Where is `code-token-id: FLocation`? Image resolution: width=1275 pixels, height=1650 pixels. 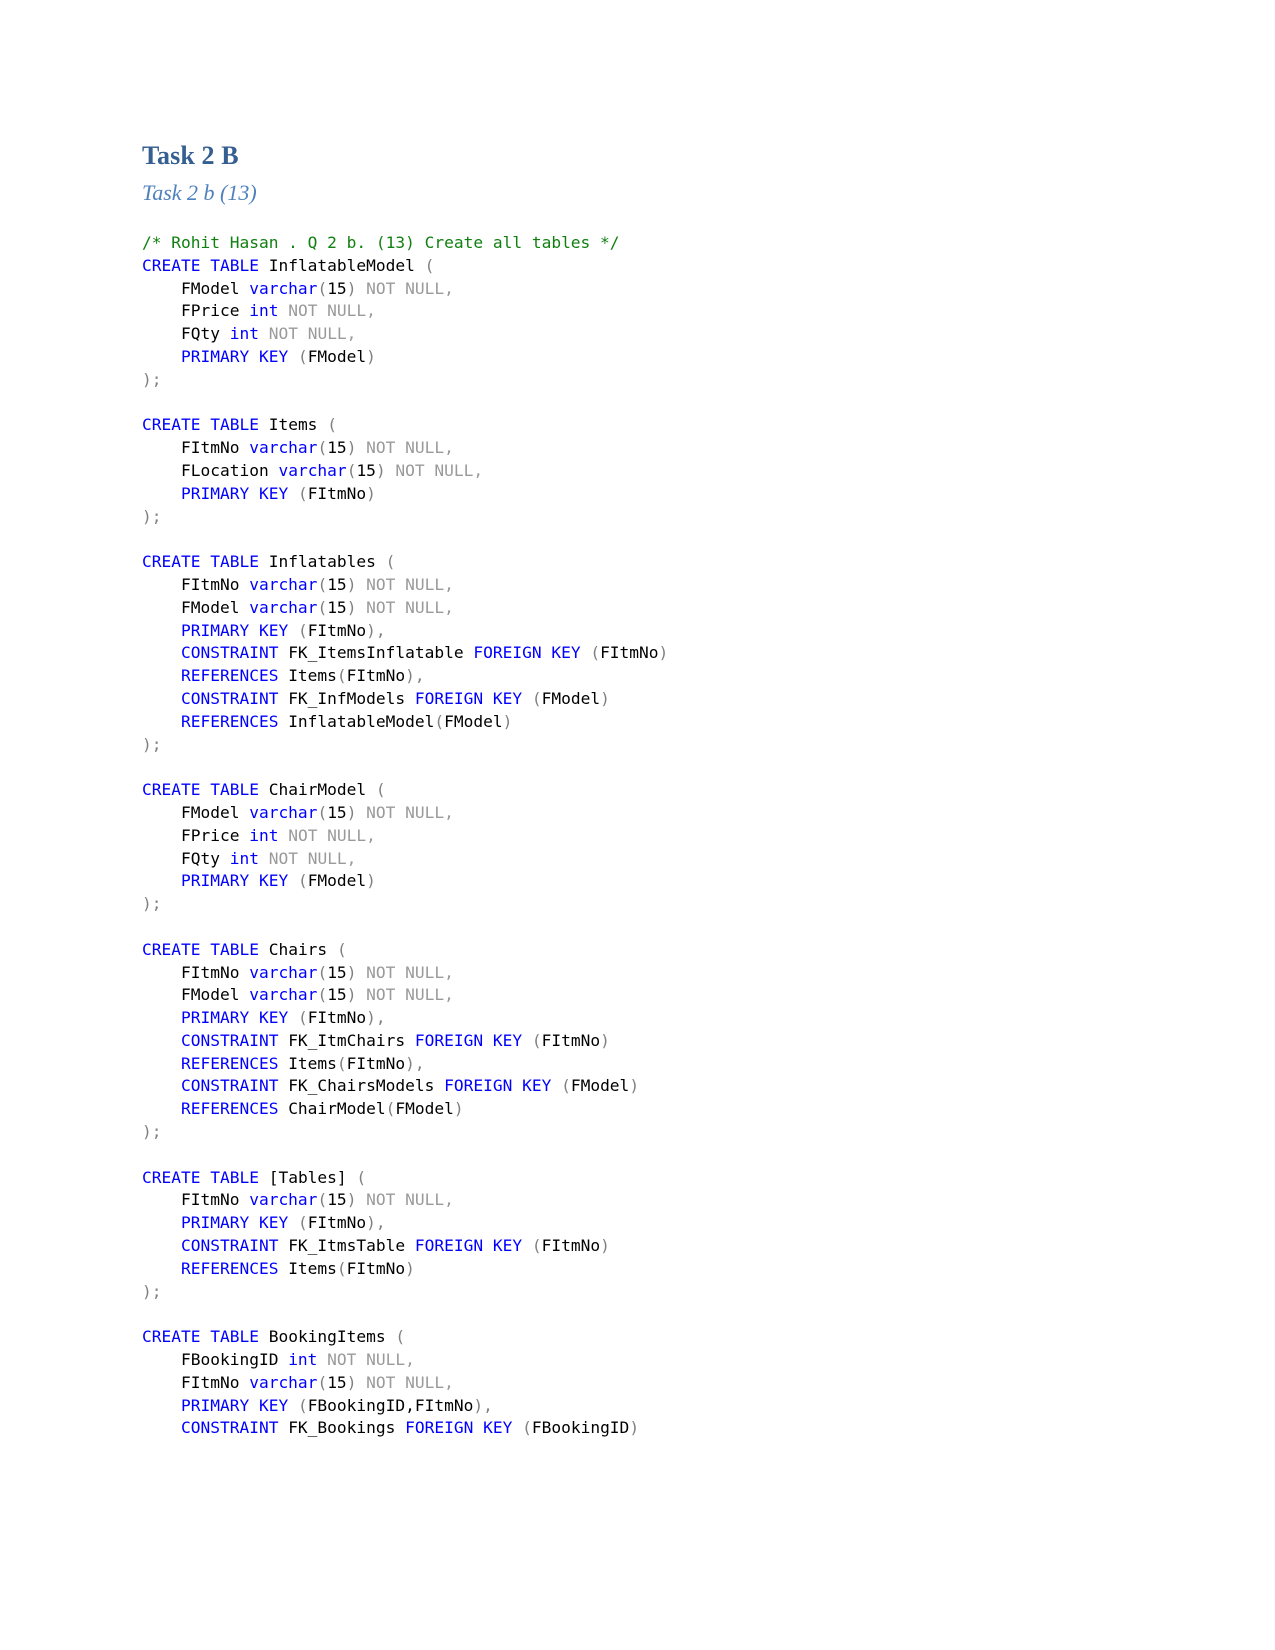
code-token-id: FLocation is located at coordinates (210, 470).